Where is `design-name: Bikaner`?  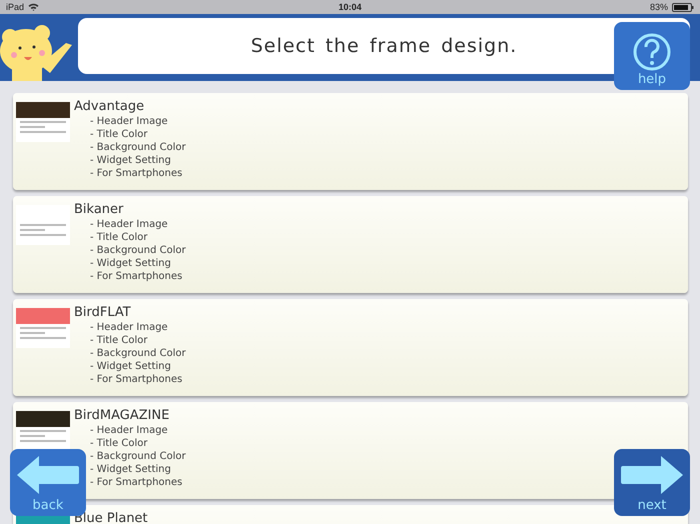 design-name: Bikaner is located at coordinates (99, 210).